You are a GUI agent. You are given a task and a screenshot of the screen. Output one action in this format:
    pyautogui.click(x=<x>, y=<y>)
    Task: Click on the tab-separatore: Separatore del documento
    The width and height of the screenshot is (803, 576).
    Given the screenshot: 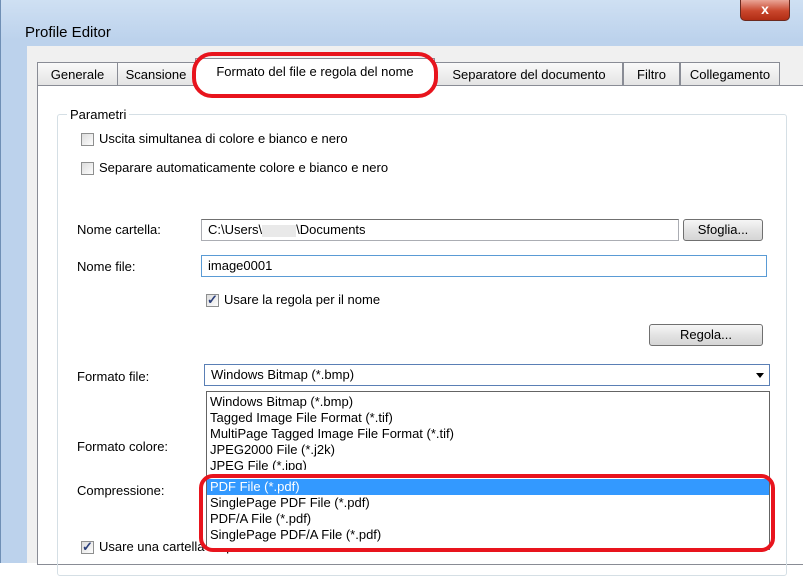 What is the action you would take?
    pyautogui.click(x=529, y=73)
    